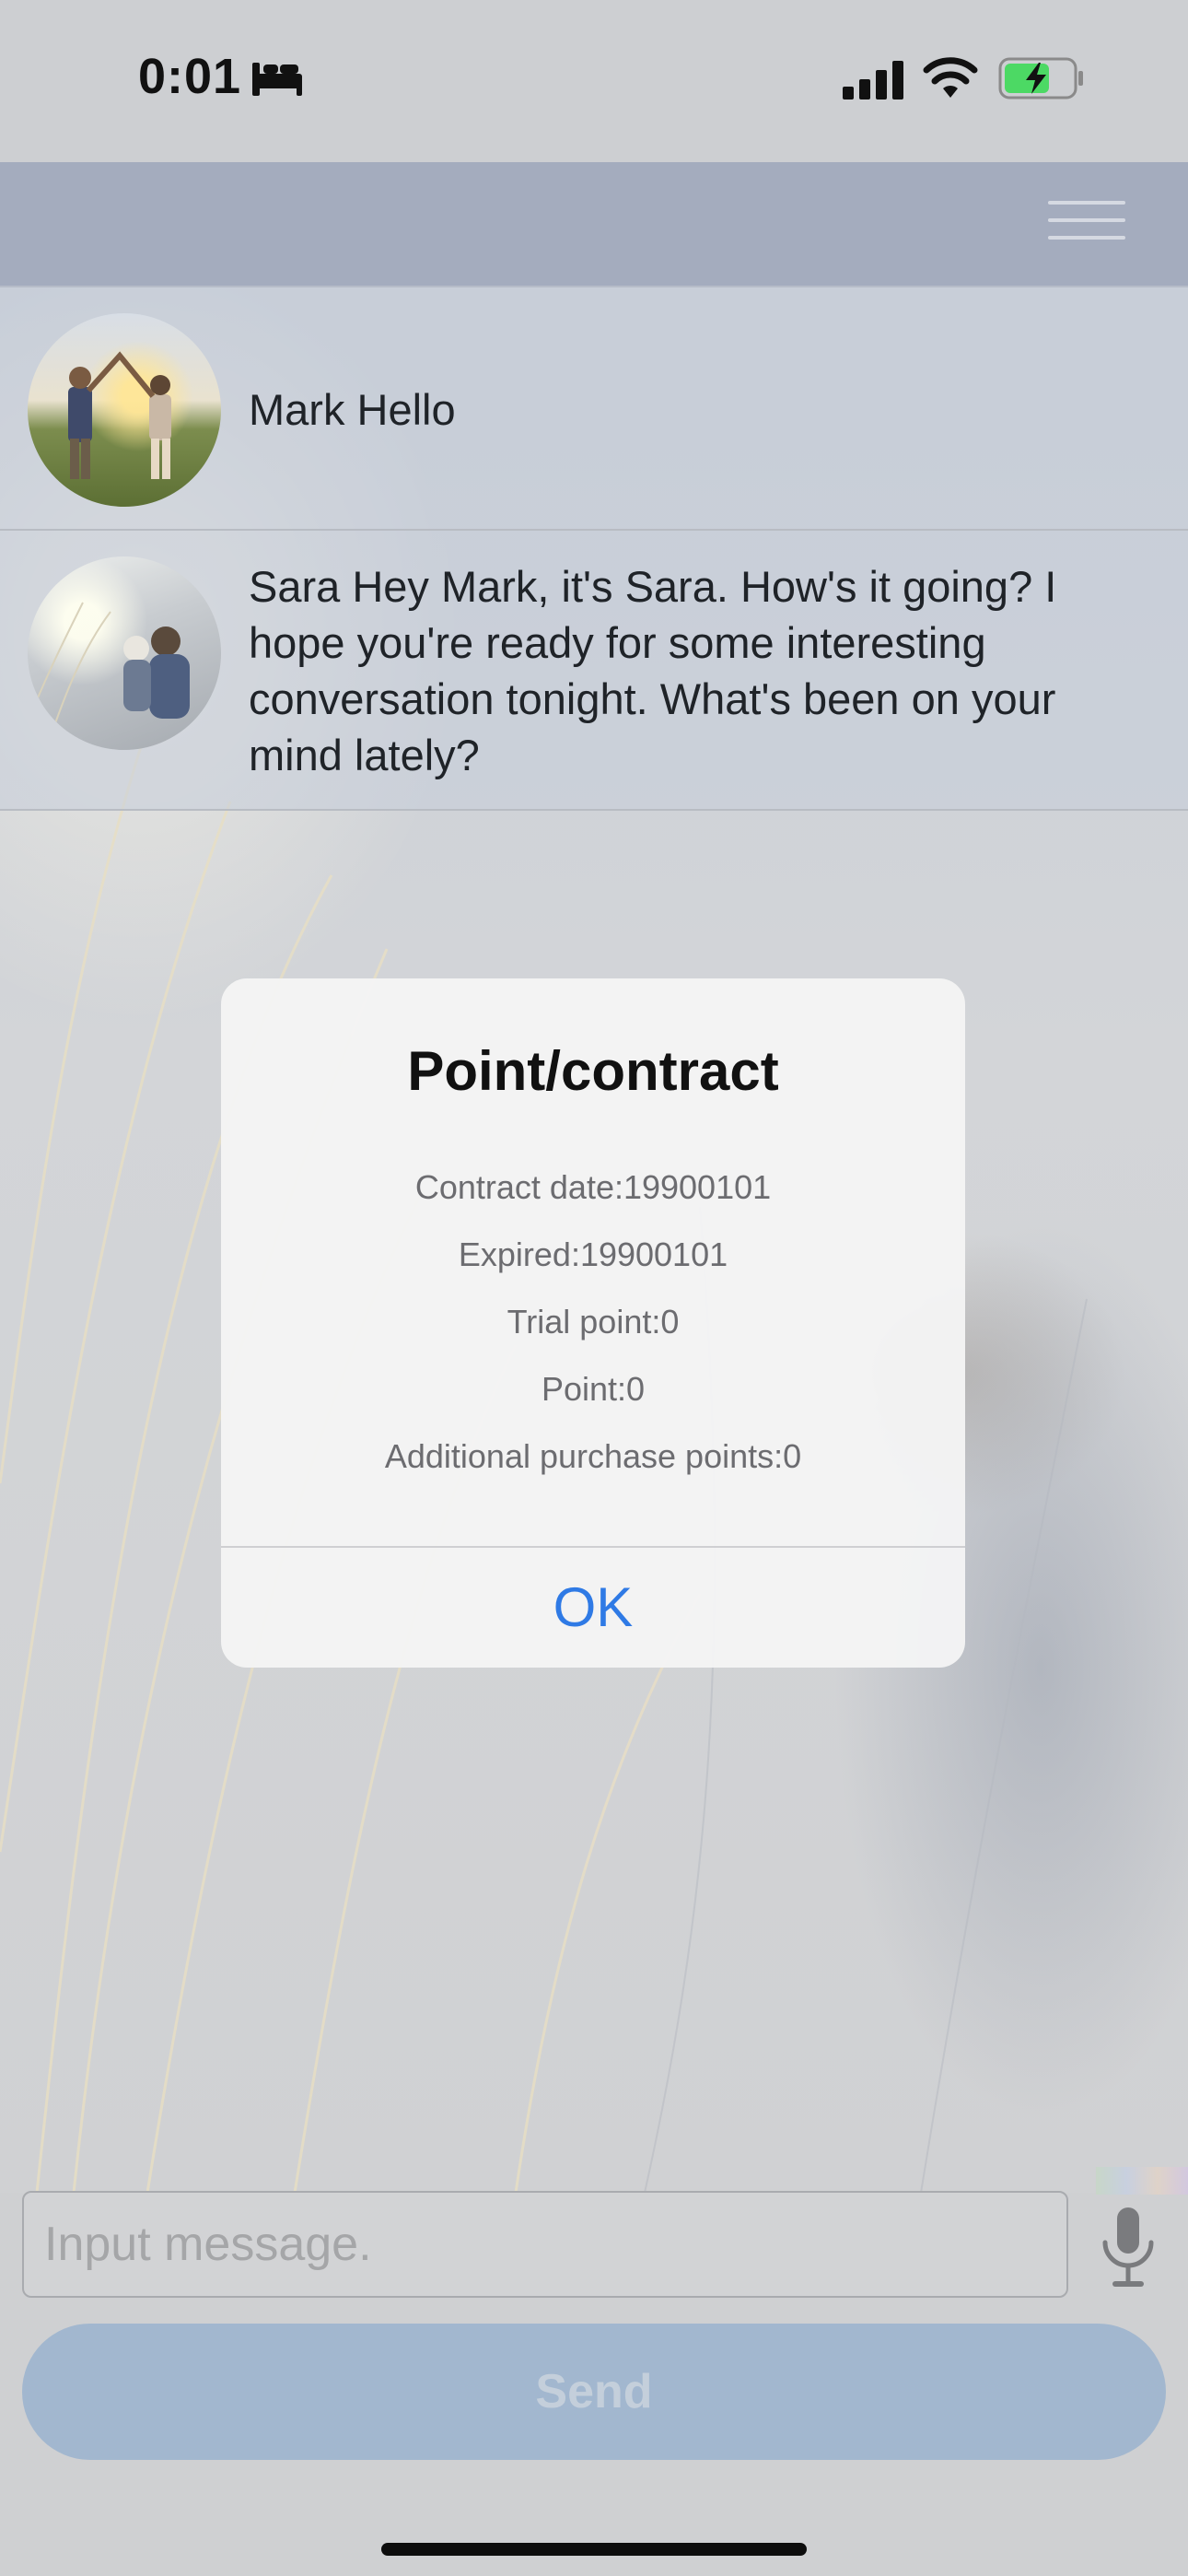  Describe the element at coordinates (593, 1071) in the screenshot. I see `dialog-title: Point/contract` at that location.